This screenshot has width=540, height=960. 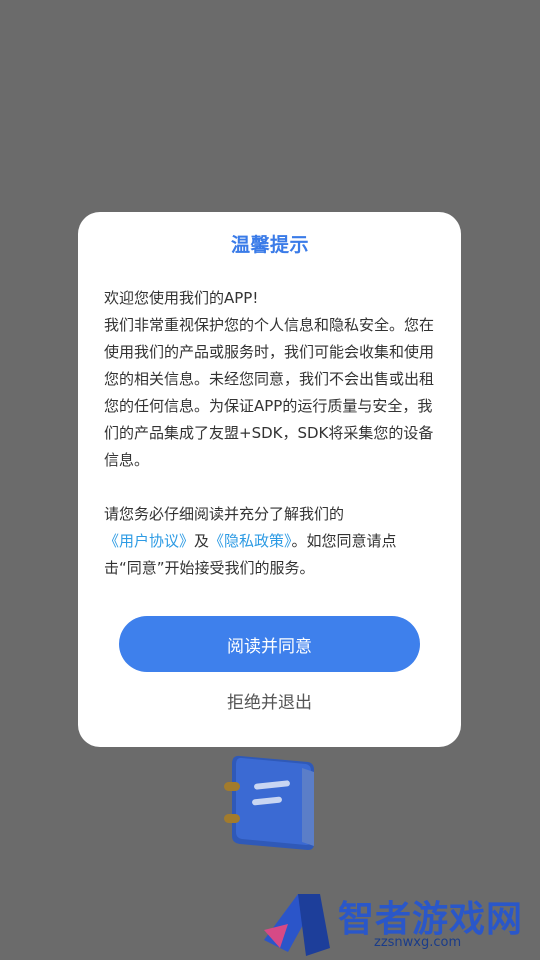 I want to click on watermark-url: zzsnwxg.com, so click(x=418, y=942).